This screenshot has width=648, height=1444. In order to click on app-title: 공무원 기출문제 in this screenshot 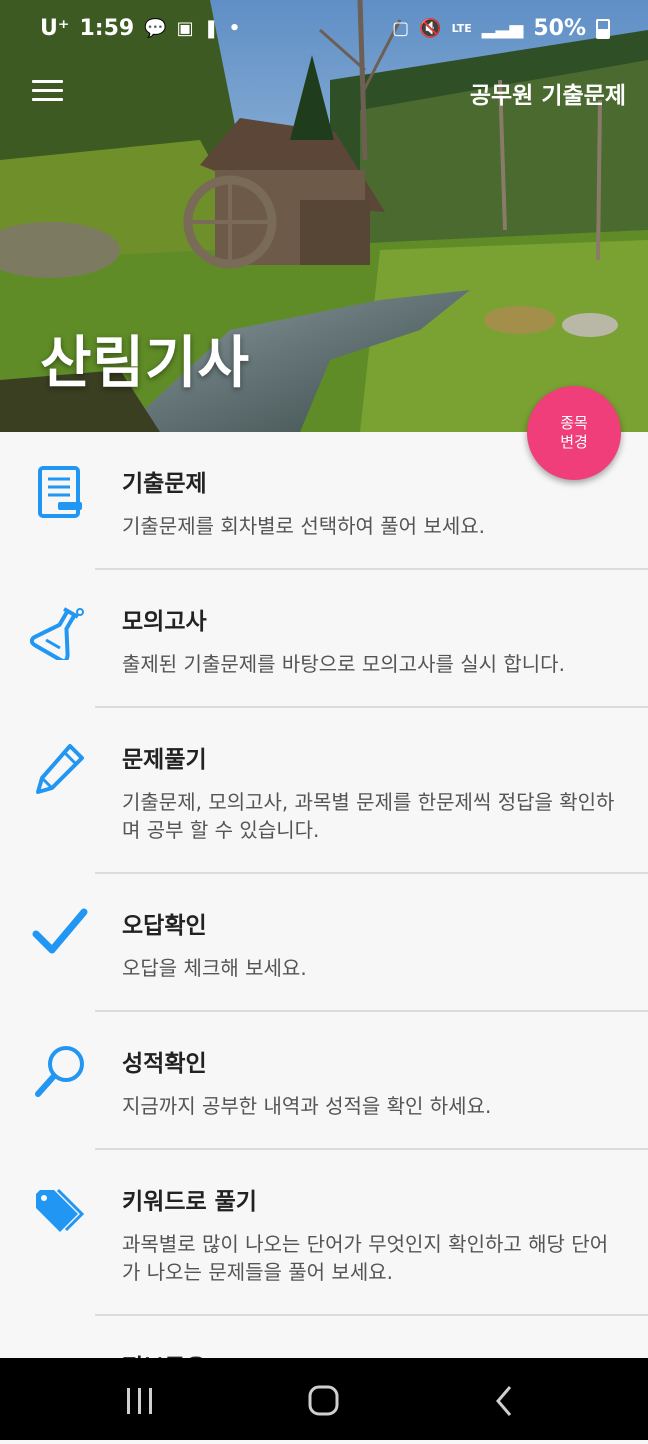, I will do `click(547, 96)`.